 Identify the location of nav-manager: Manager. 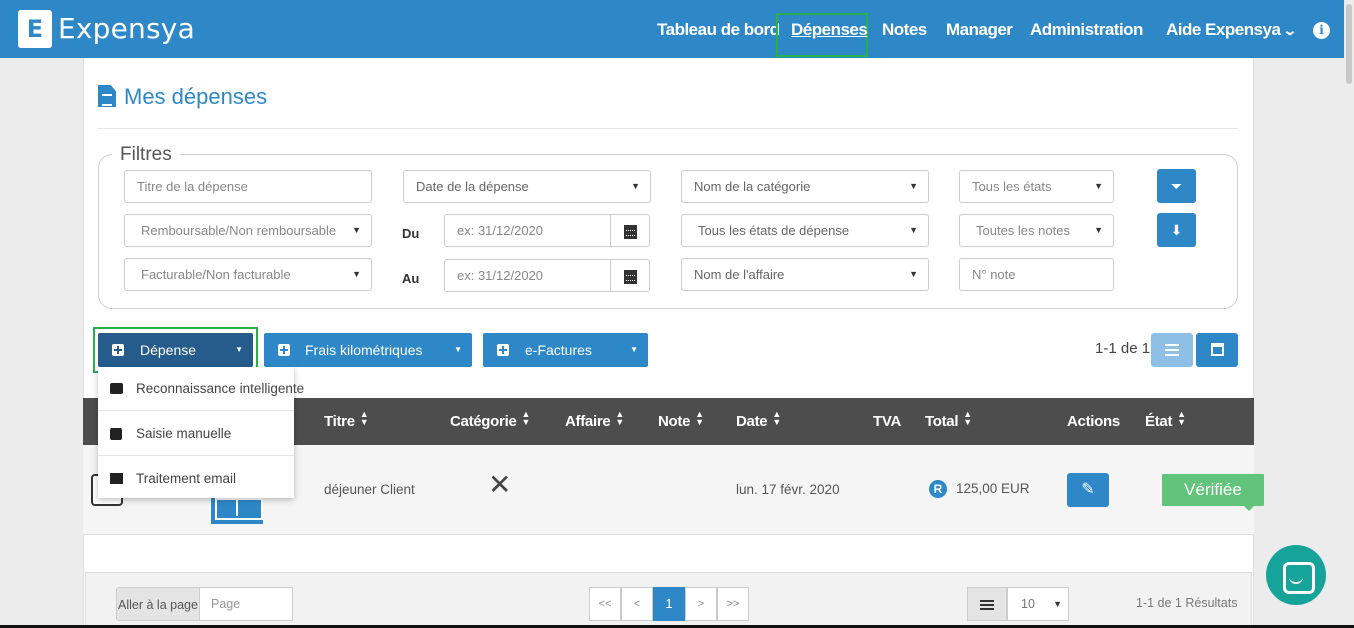
(979, 29).